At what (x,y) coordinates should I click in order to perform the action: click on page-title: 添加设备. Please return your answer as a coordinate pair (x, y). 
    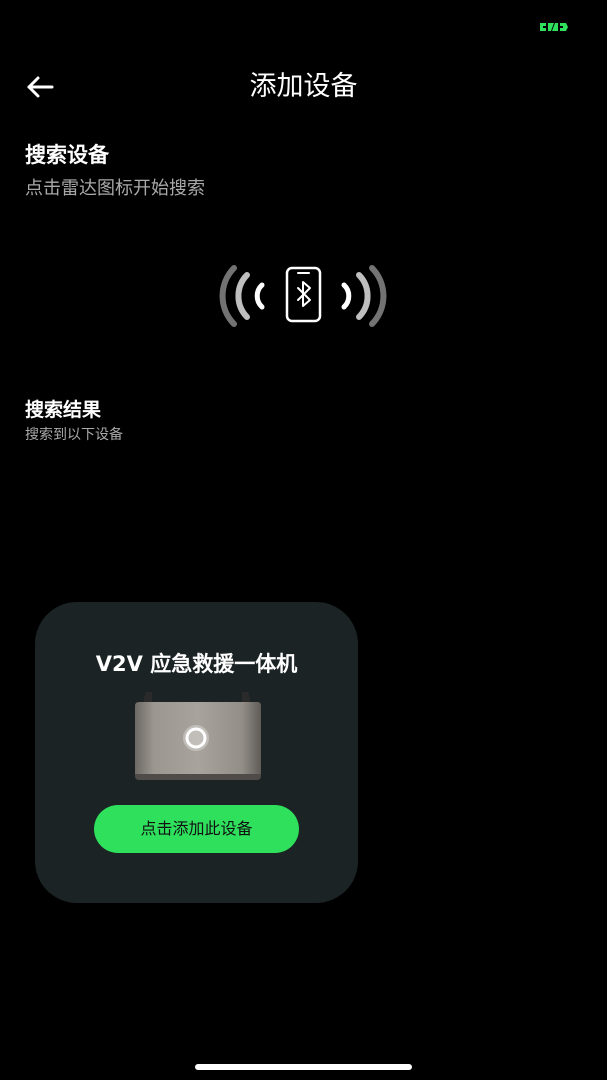
    Looking at the image, I should click on (303, 86).